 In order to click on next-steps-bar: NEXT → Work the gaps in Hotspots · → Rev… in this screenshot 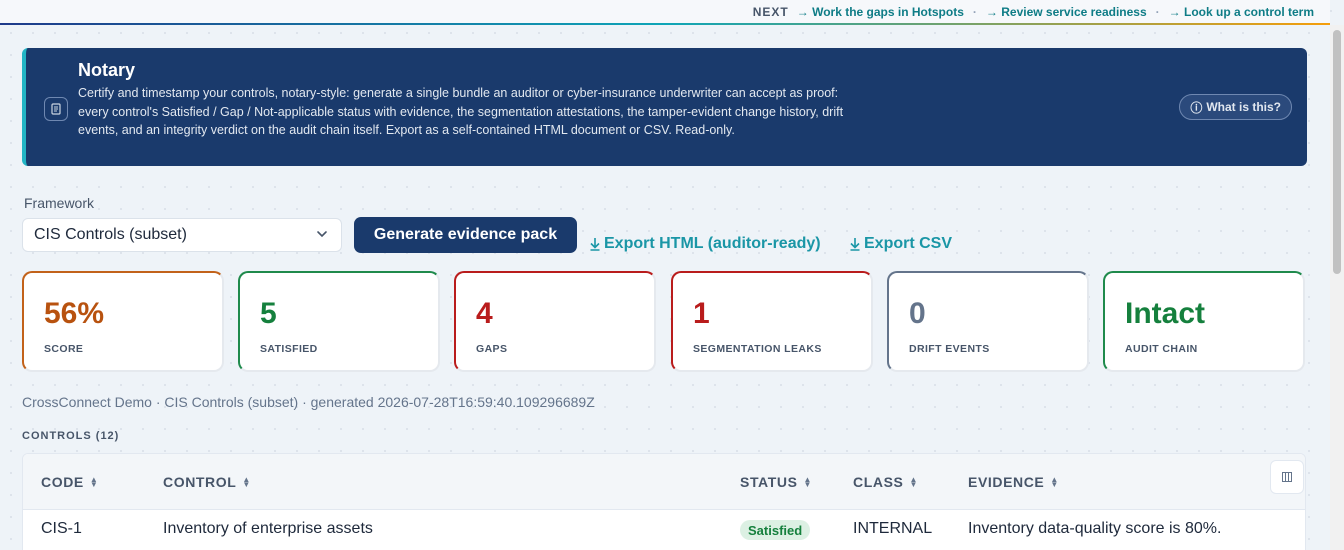, I will do `click(665, 12)`.